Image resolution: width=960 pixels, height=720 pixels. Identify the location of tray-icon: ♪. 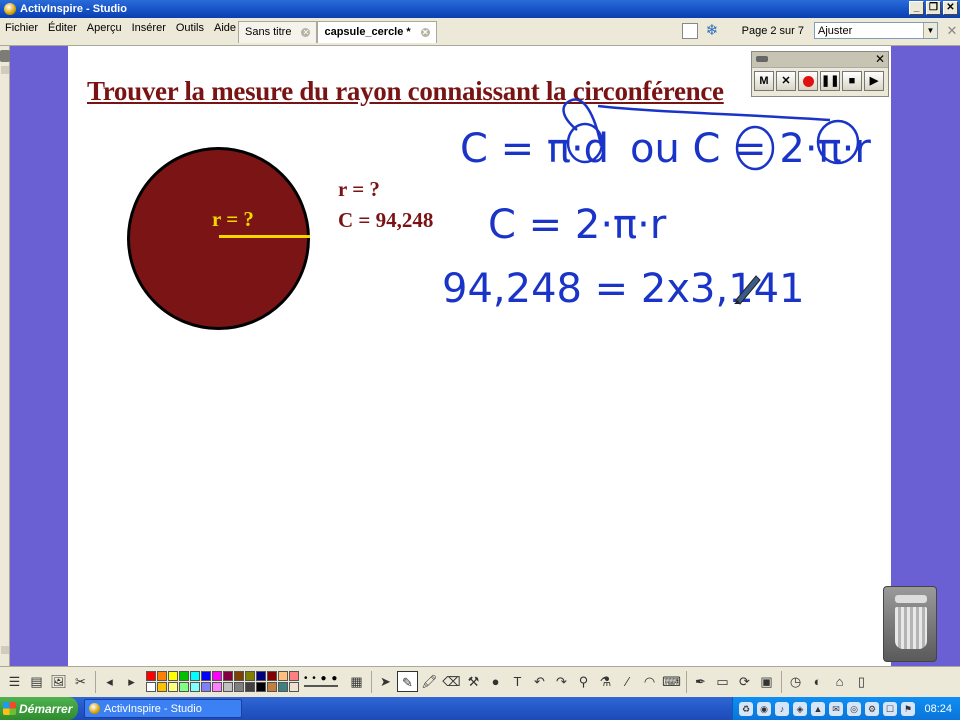
(782, 708).